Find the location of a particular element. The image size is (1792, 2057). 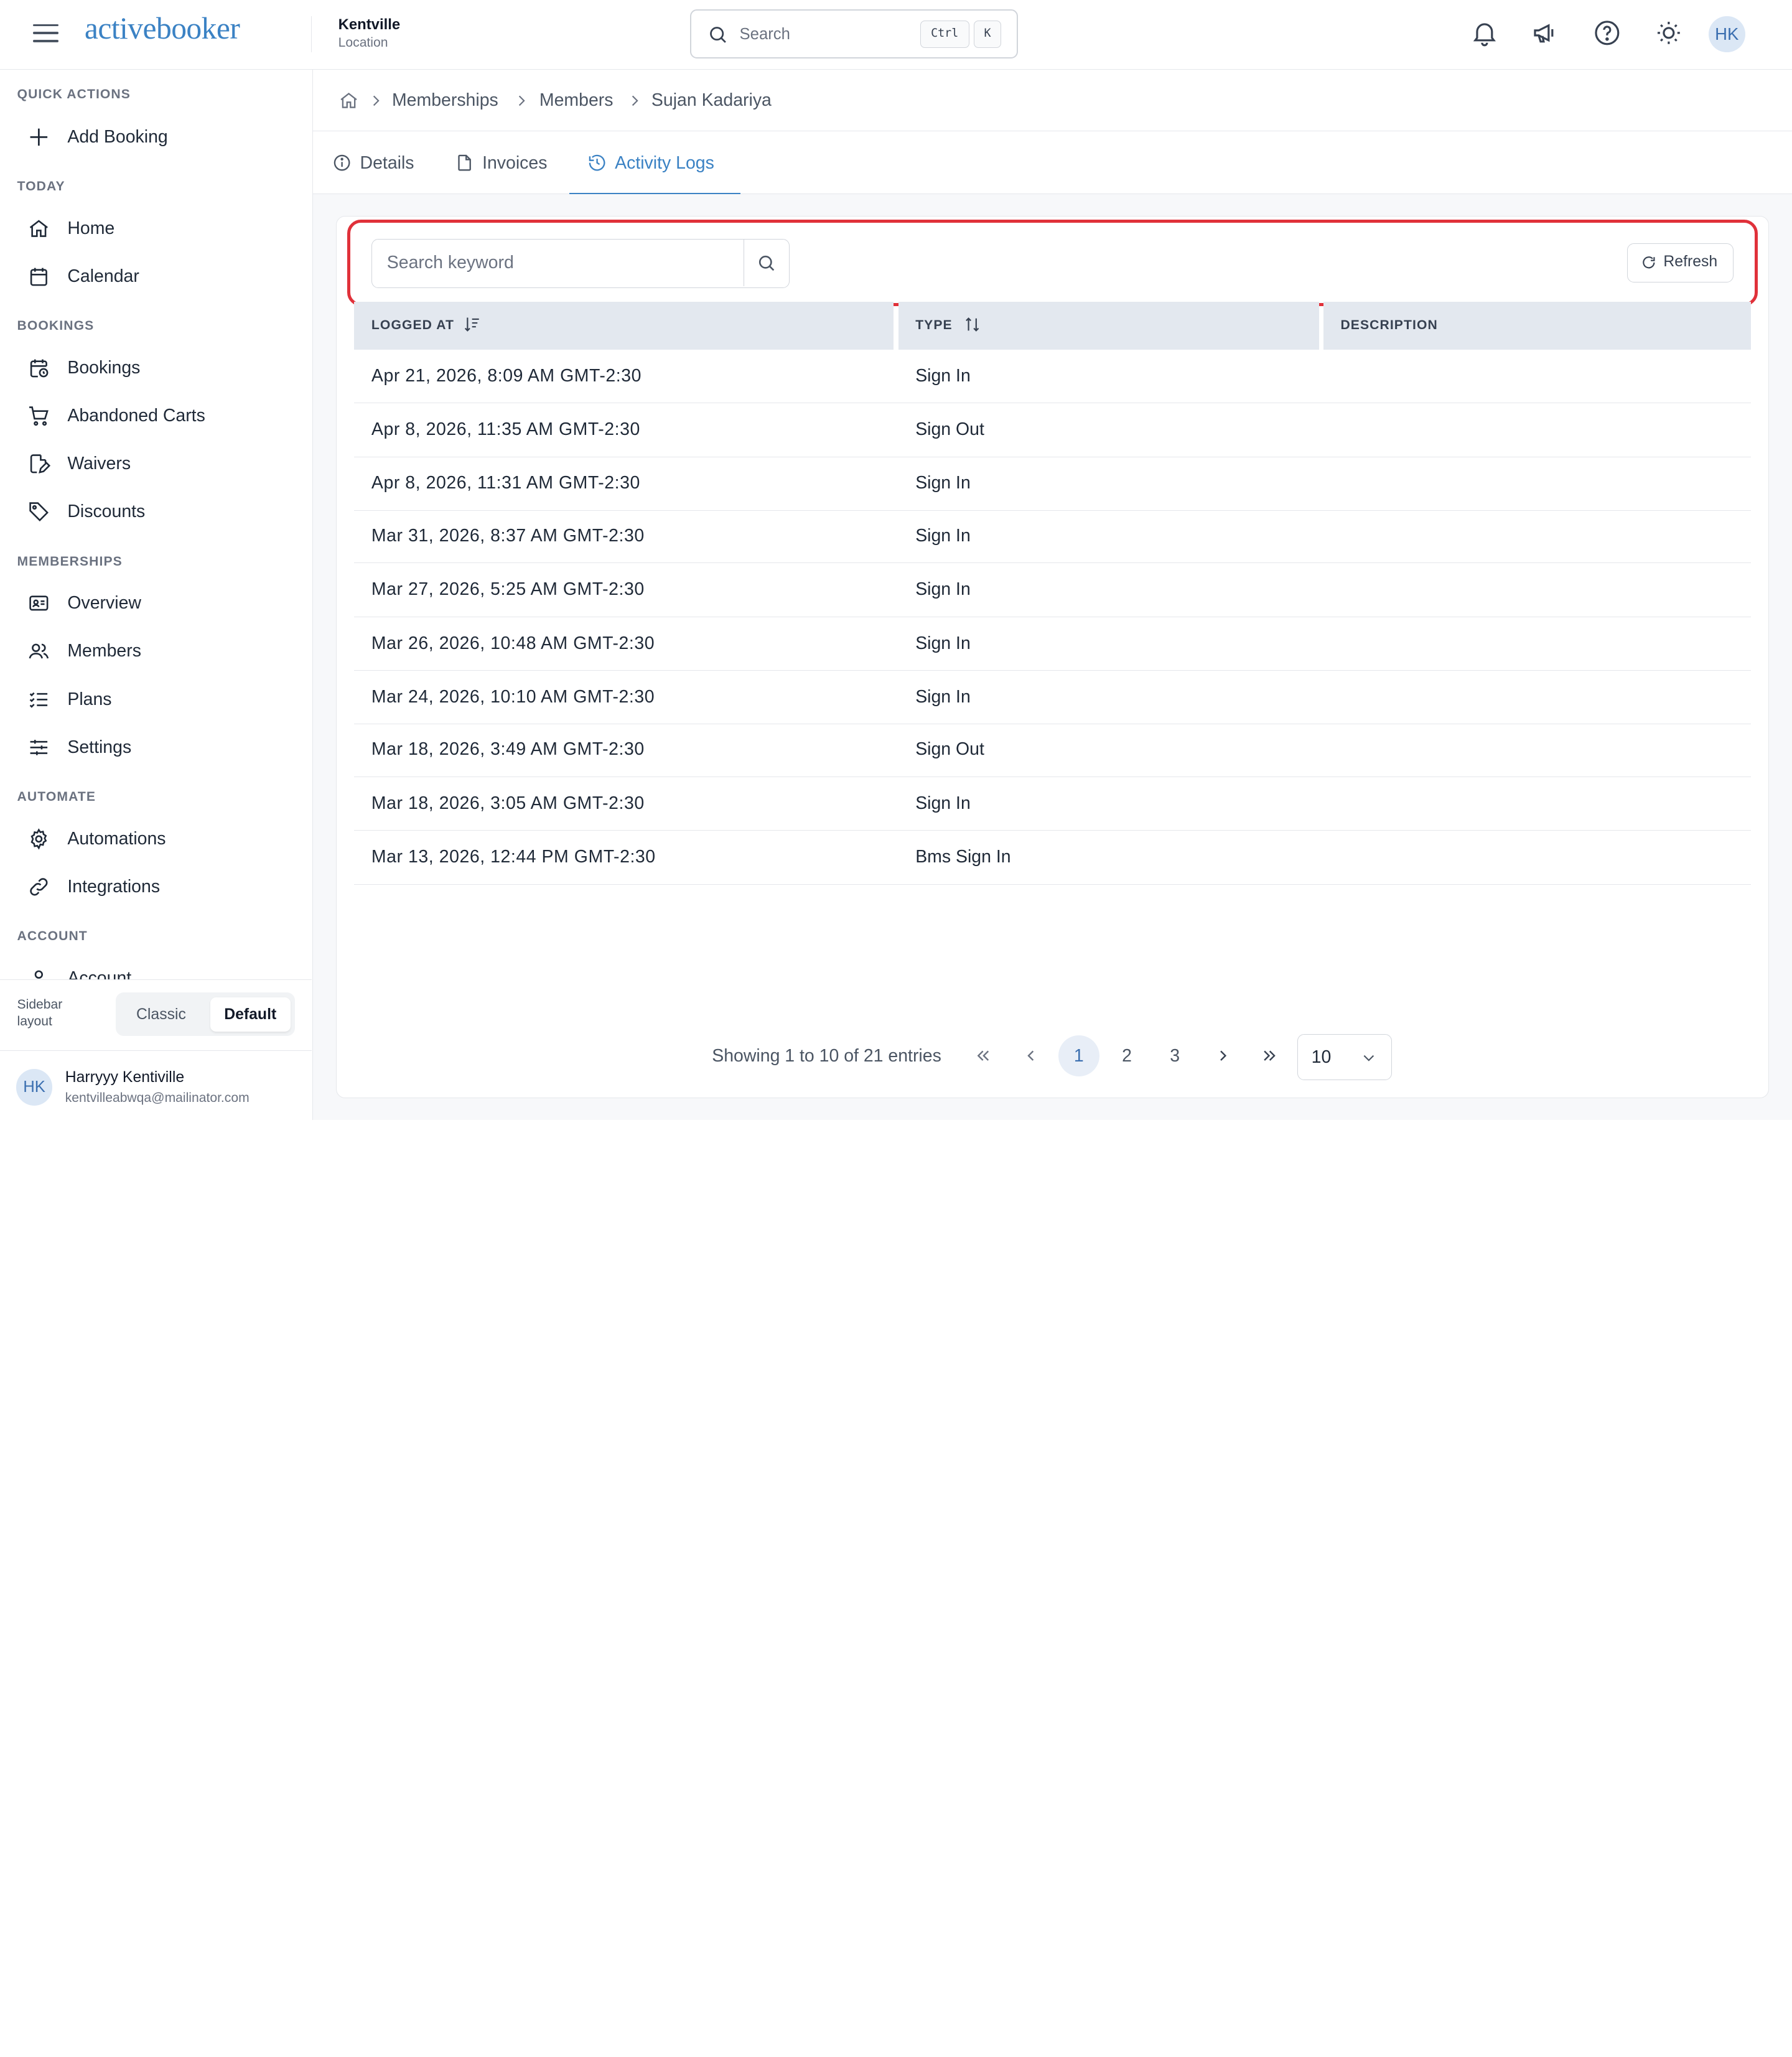

first-page-button is located at coordinates (983, 1055).